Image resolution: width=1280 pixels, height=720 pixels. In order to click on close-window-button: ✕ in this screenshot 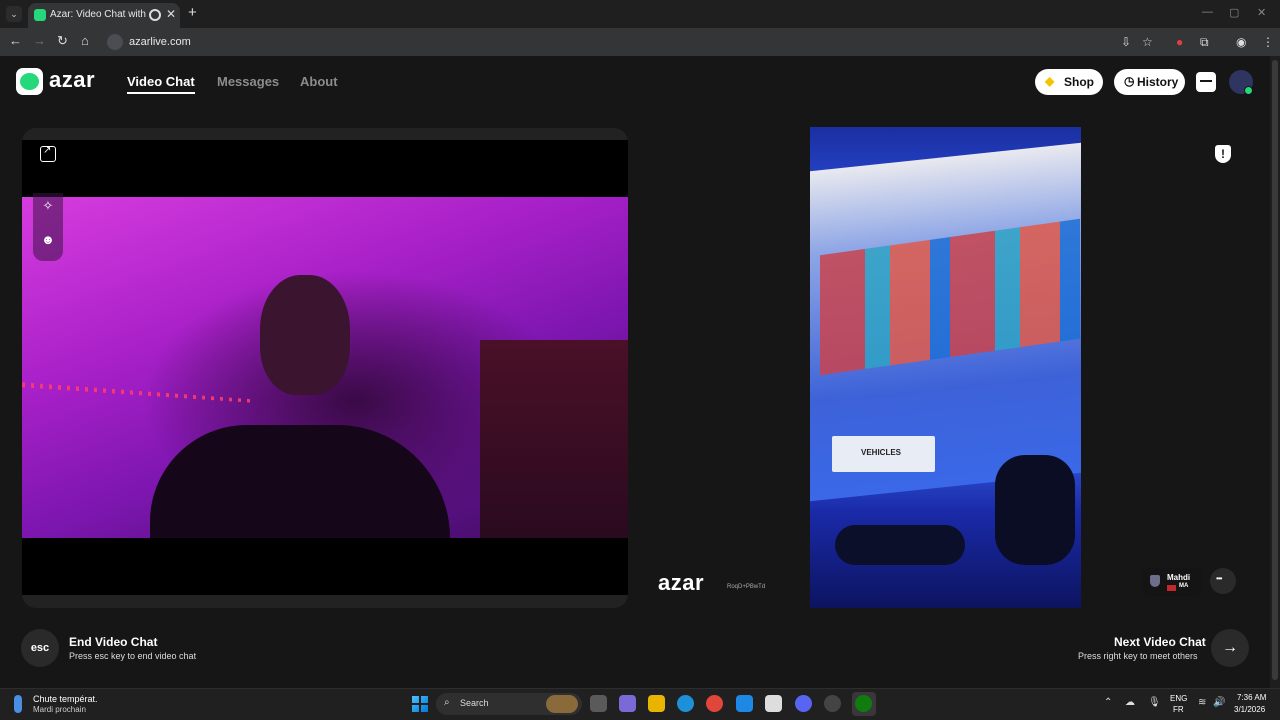, I will do `click(1261, 12)`.